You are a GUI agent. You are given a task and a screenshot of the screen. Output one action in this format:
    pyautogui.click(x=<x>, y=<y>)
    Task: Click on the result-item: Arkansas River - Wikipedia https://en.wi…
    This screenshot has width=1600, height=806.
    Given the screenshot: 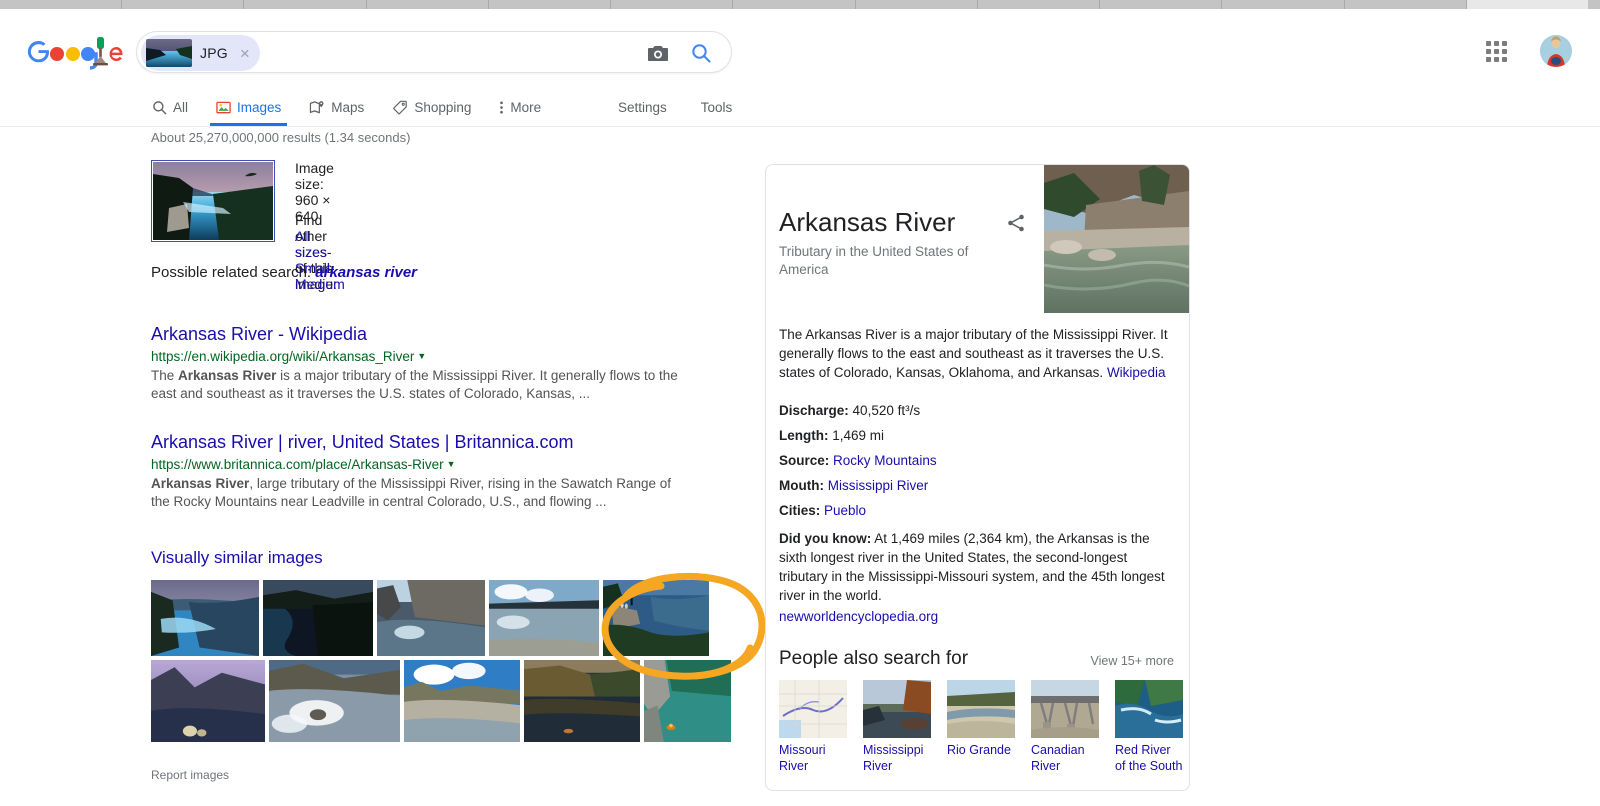 What is the action you would take?
    pyautogui.click(x=421, y=363)
    